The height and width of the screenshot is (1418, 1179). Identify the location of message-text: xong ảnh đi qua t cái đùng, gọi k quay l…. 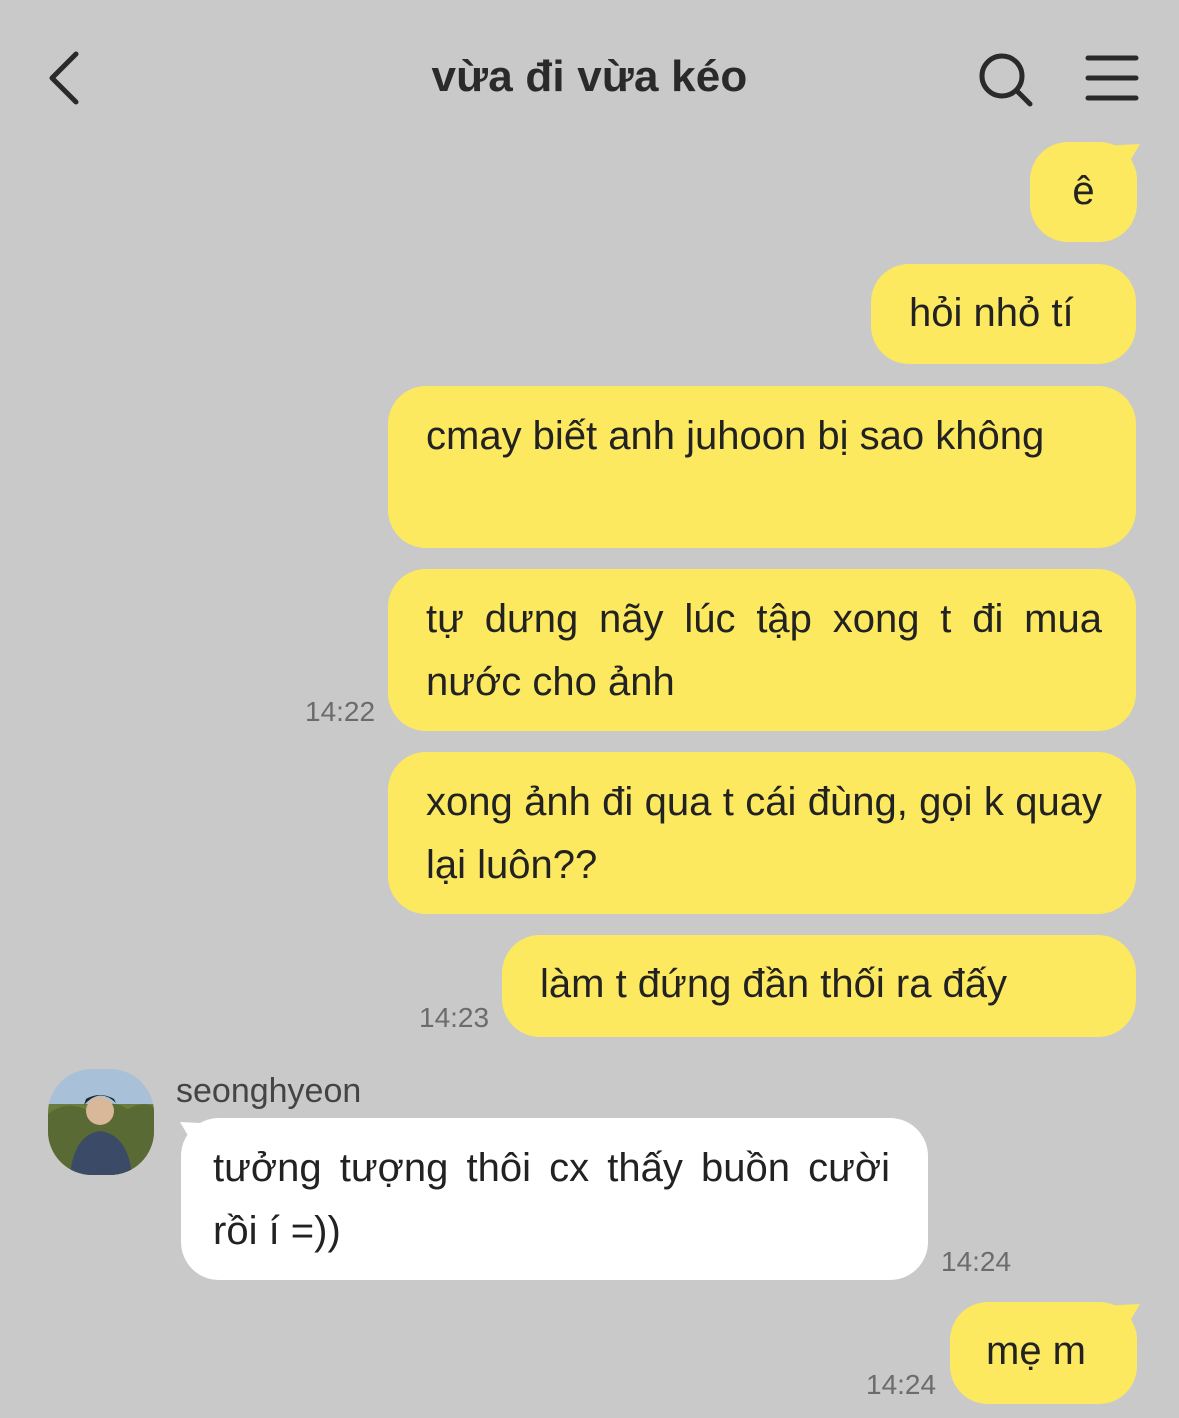
(764, 833).